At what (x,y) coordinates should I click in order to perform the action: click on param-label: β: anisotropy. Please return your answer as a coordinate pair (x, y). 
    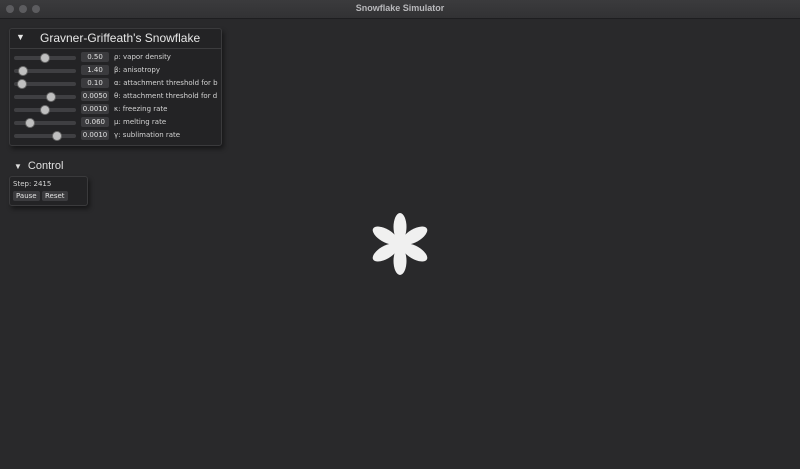
    Looking at the image, I should click on (137, 70).